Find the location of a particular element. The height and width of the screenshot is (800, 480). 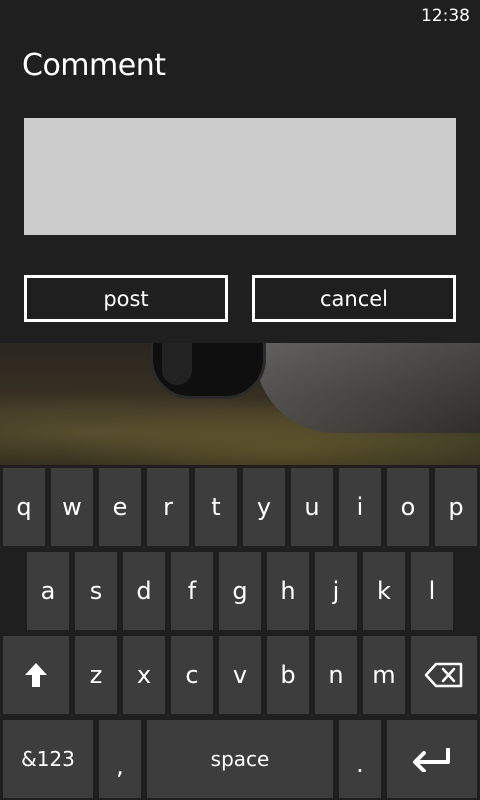

shift-arrow-icon is located at coordinates (36, 675).